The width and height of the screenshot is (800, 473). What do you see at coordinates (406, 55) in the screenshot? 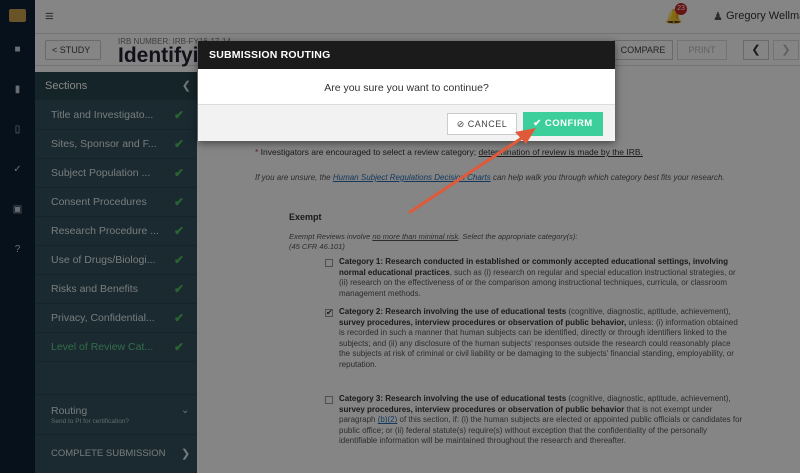
I see `dialog-title: SUBMISSION ROUTING` at bounding box center [406, 55].